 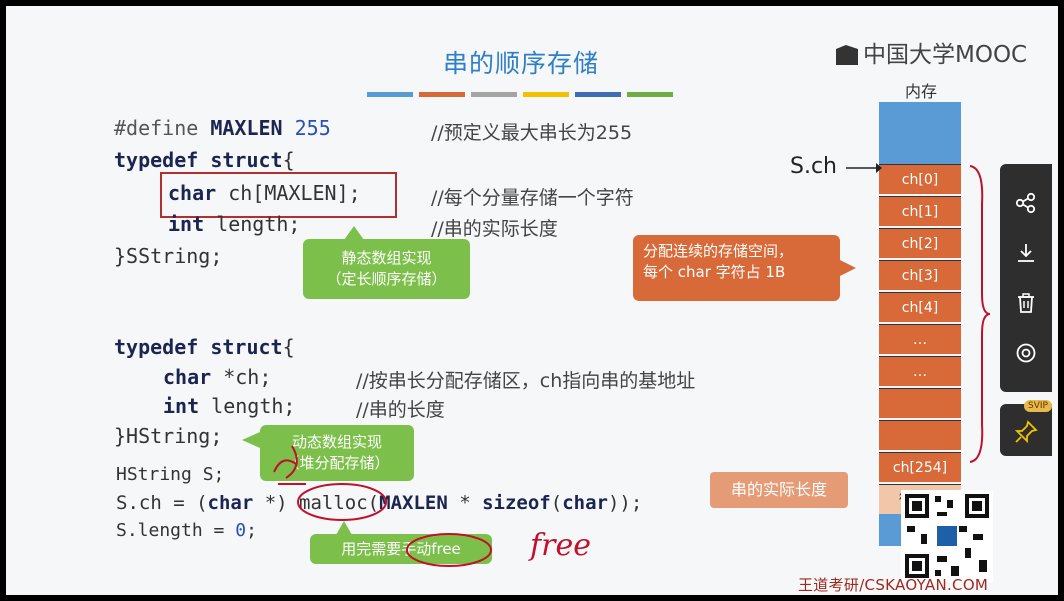 I want to click on memory-cell: ch[254], so click(x=920, y=467).